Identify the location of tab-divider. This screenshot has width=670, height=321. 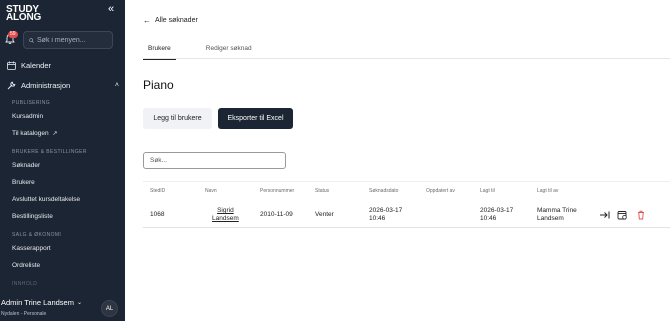
(406, 58).